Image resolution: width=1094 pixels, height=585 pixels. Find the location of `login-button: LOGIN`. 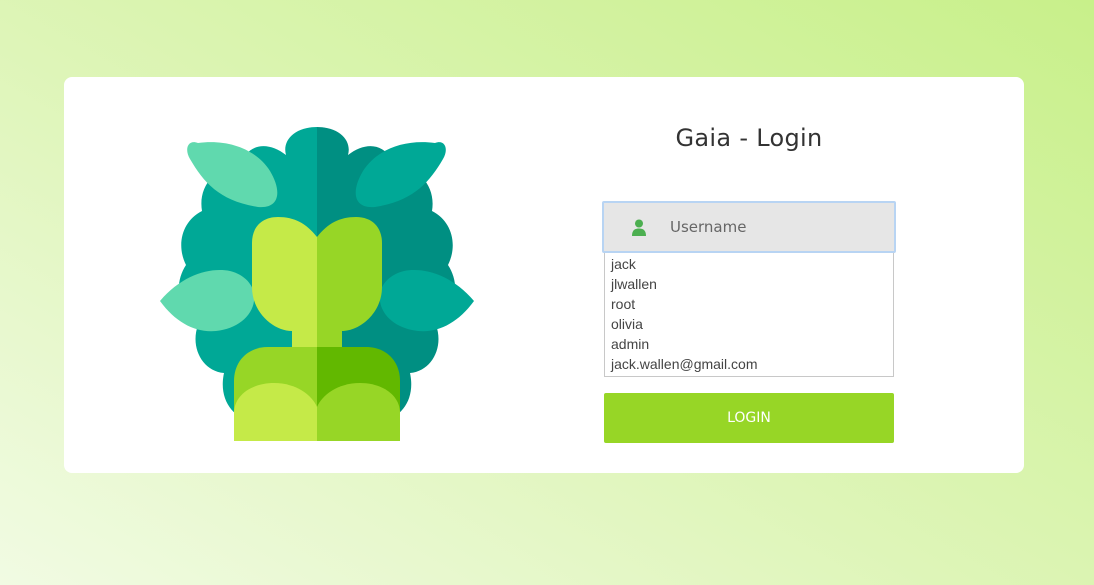

login-button: LOGIN is located at coordinates (749, 418).